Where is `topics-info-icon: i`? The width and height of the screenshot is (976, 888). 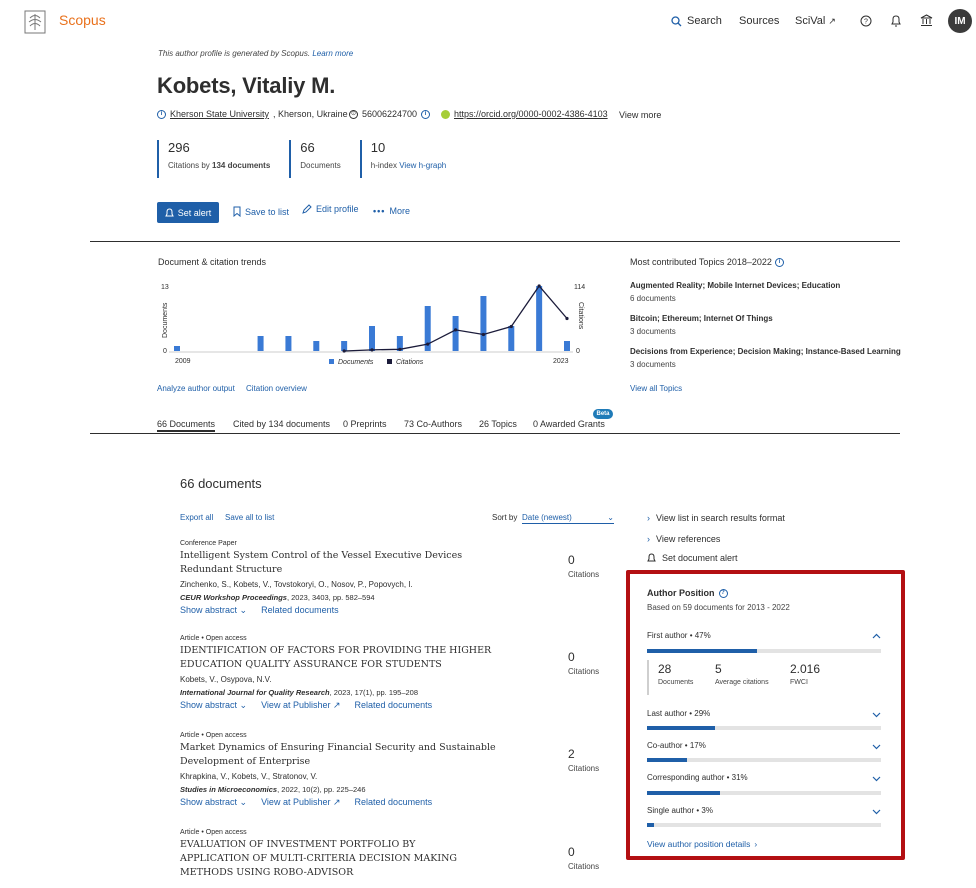 topics-info-icon: i is located at coordinates (779, 262).